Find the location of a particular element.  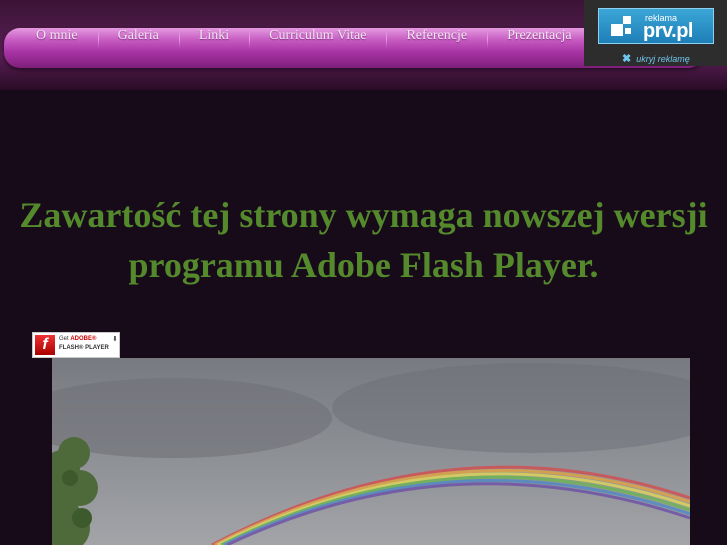

hide-ad-link: ✖ ukryj reklamę is located at coordinates (656, 58).